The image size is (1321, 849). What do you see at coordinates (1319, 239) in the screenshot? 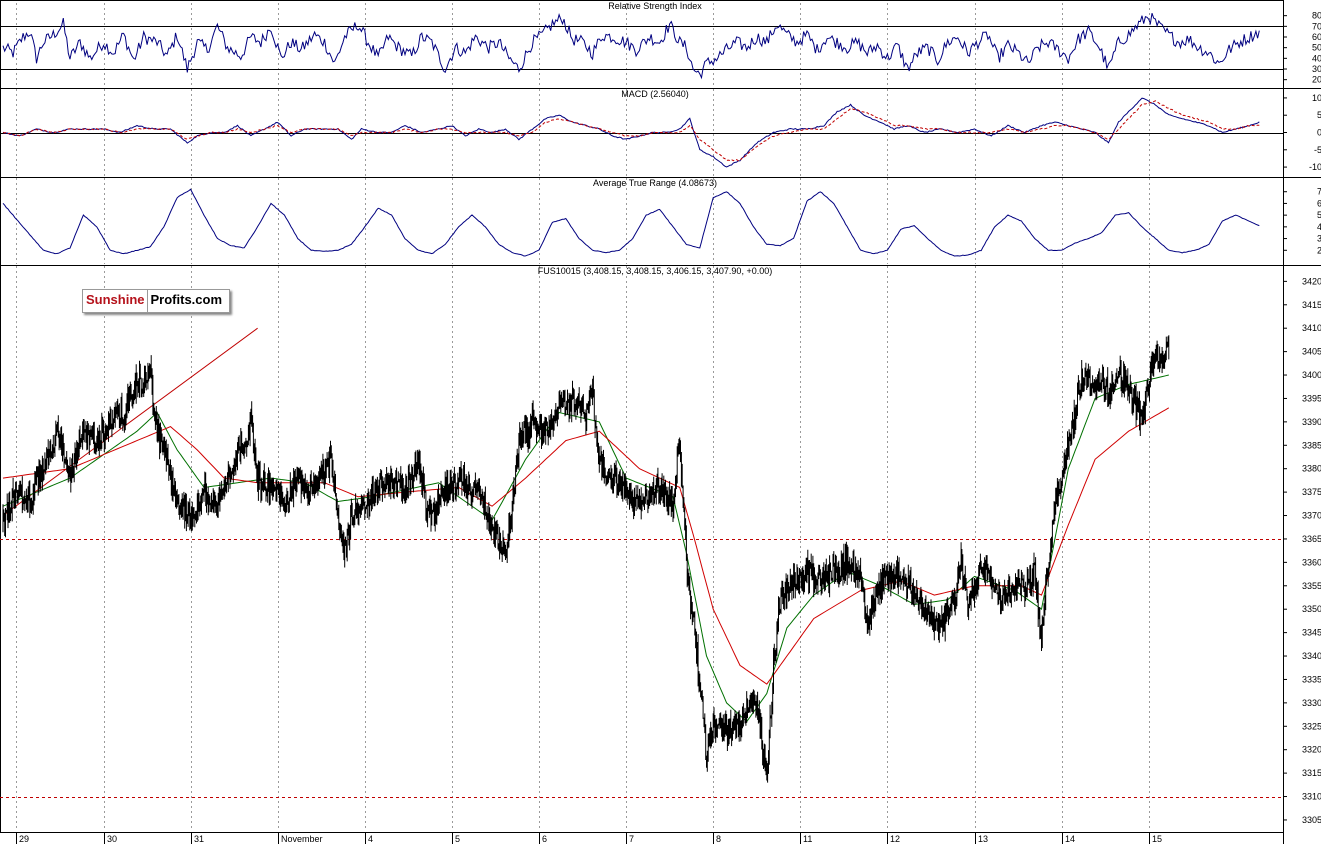
I see `y-tick-label: 3` at bounding box center [1319, 239].